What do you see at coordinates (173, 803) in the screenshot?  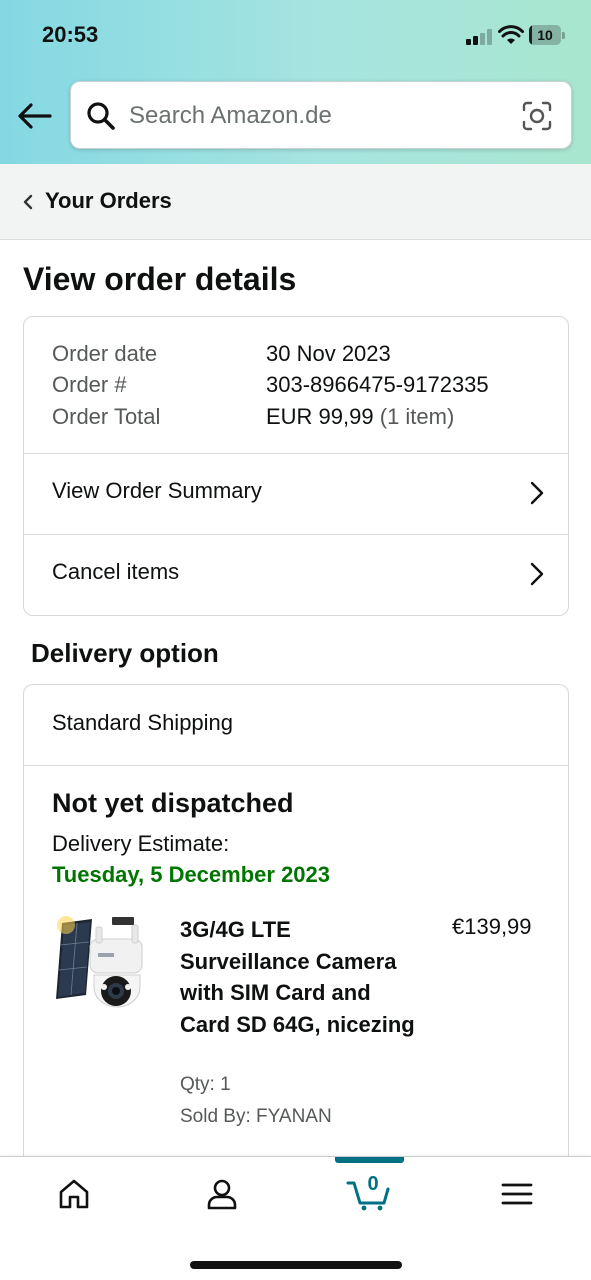 I see `shipment-status: Not yet dispatched` at bounding box center [173, 803].